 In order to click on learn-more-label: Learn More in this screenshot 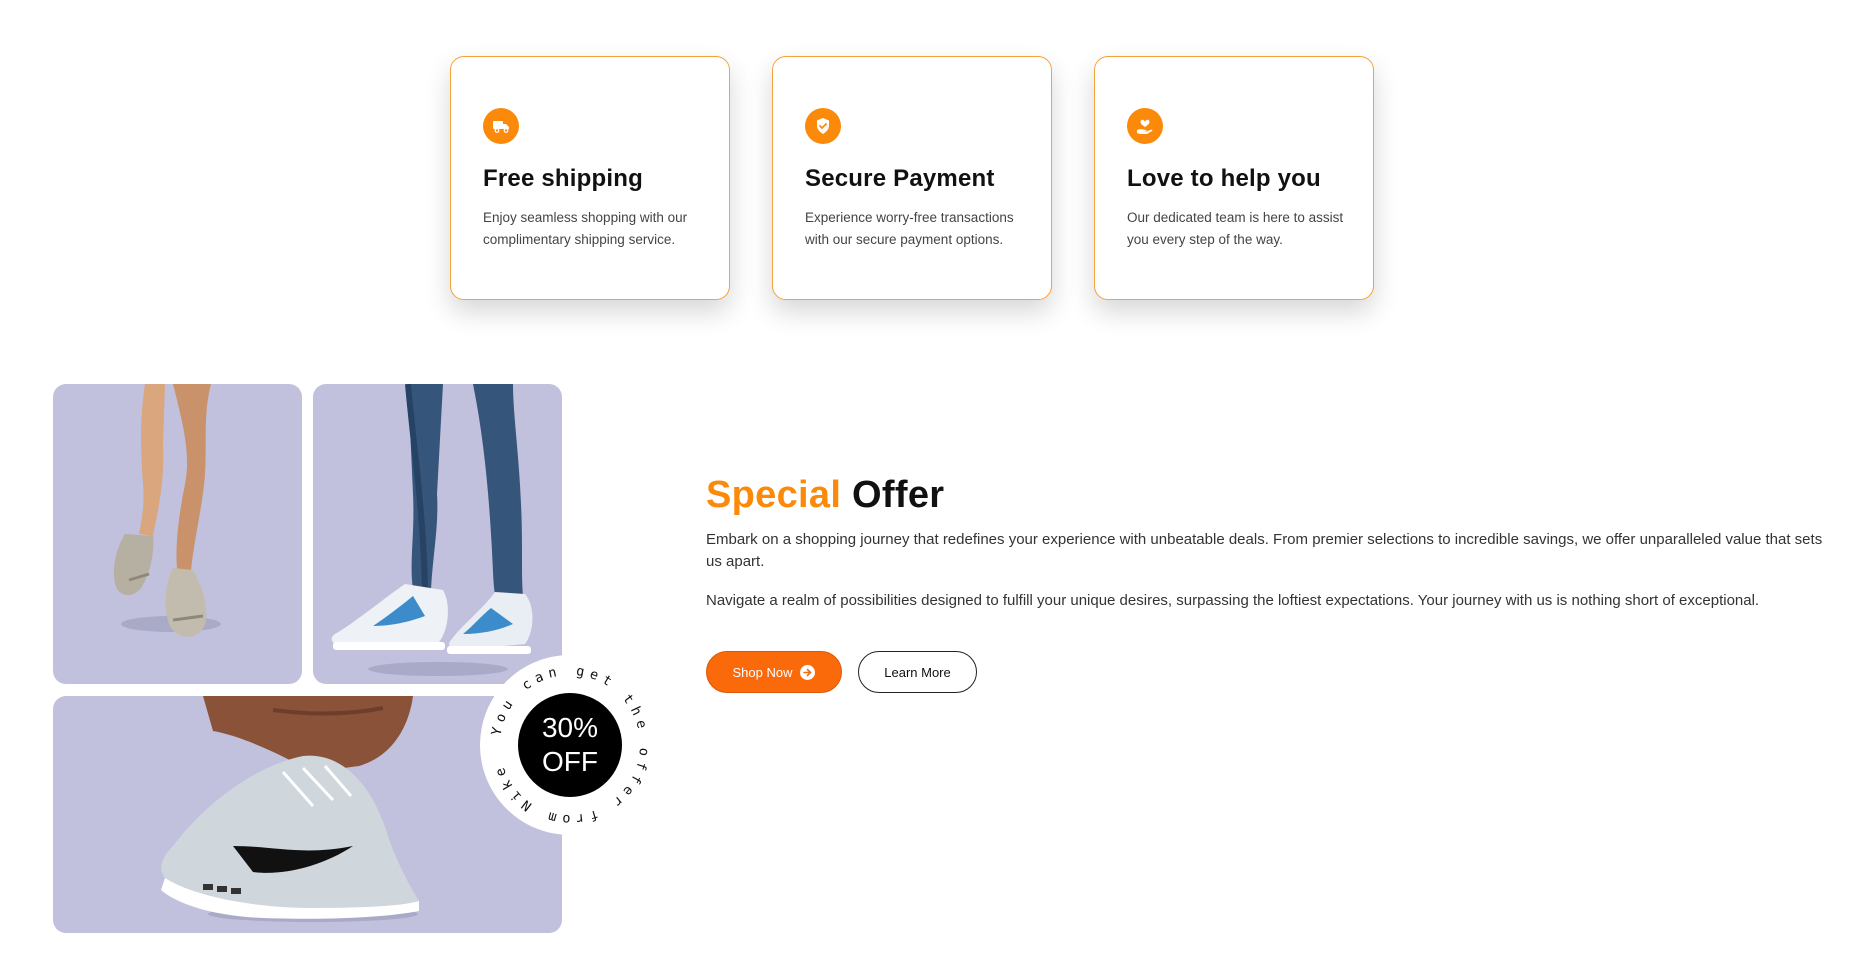, I will do `click(917, 672)`.